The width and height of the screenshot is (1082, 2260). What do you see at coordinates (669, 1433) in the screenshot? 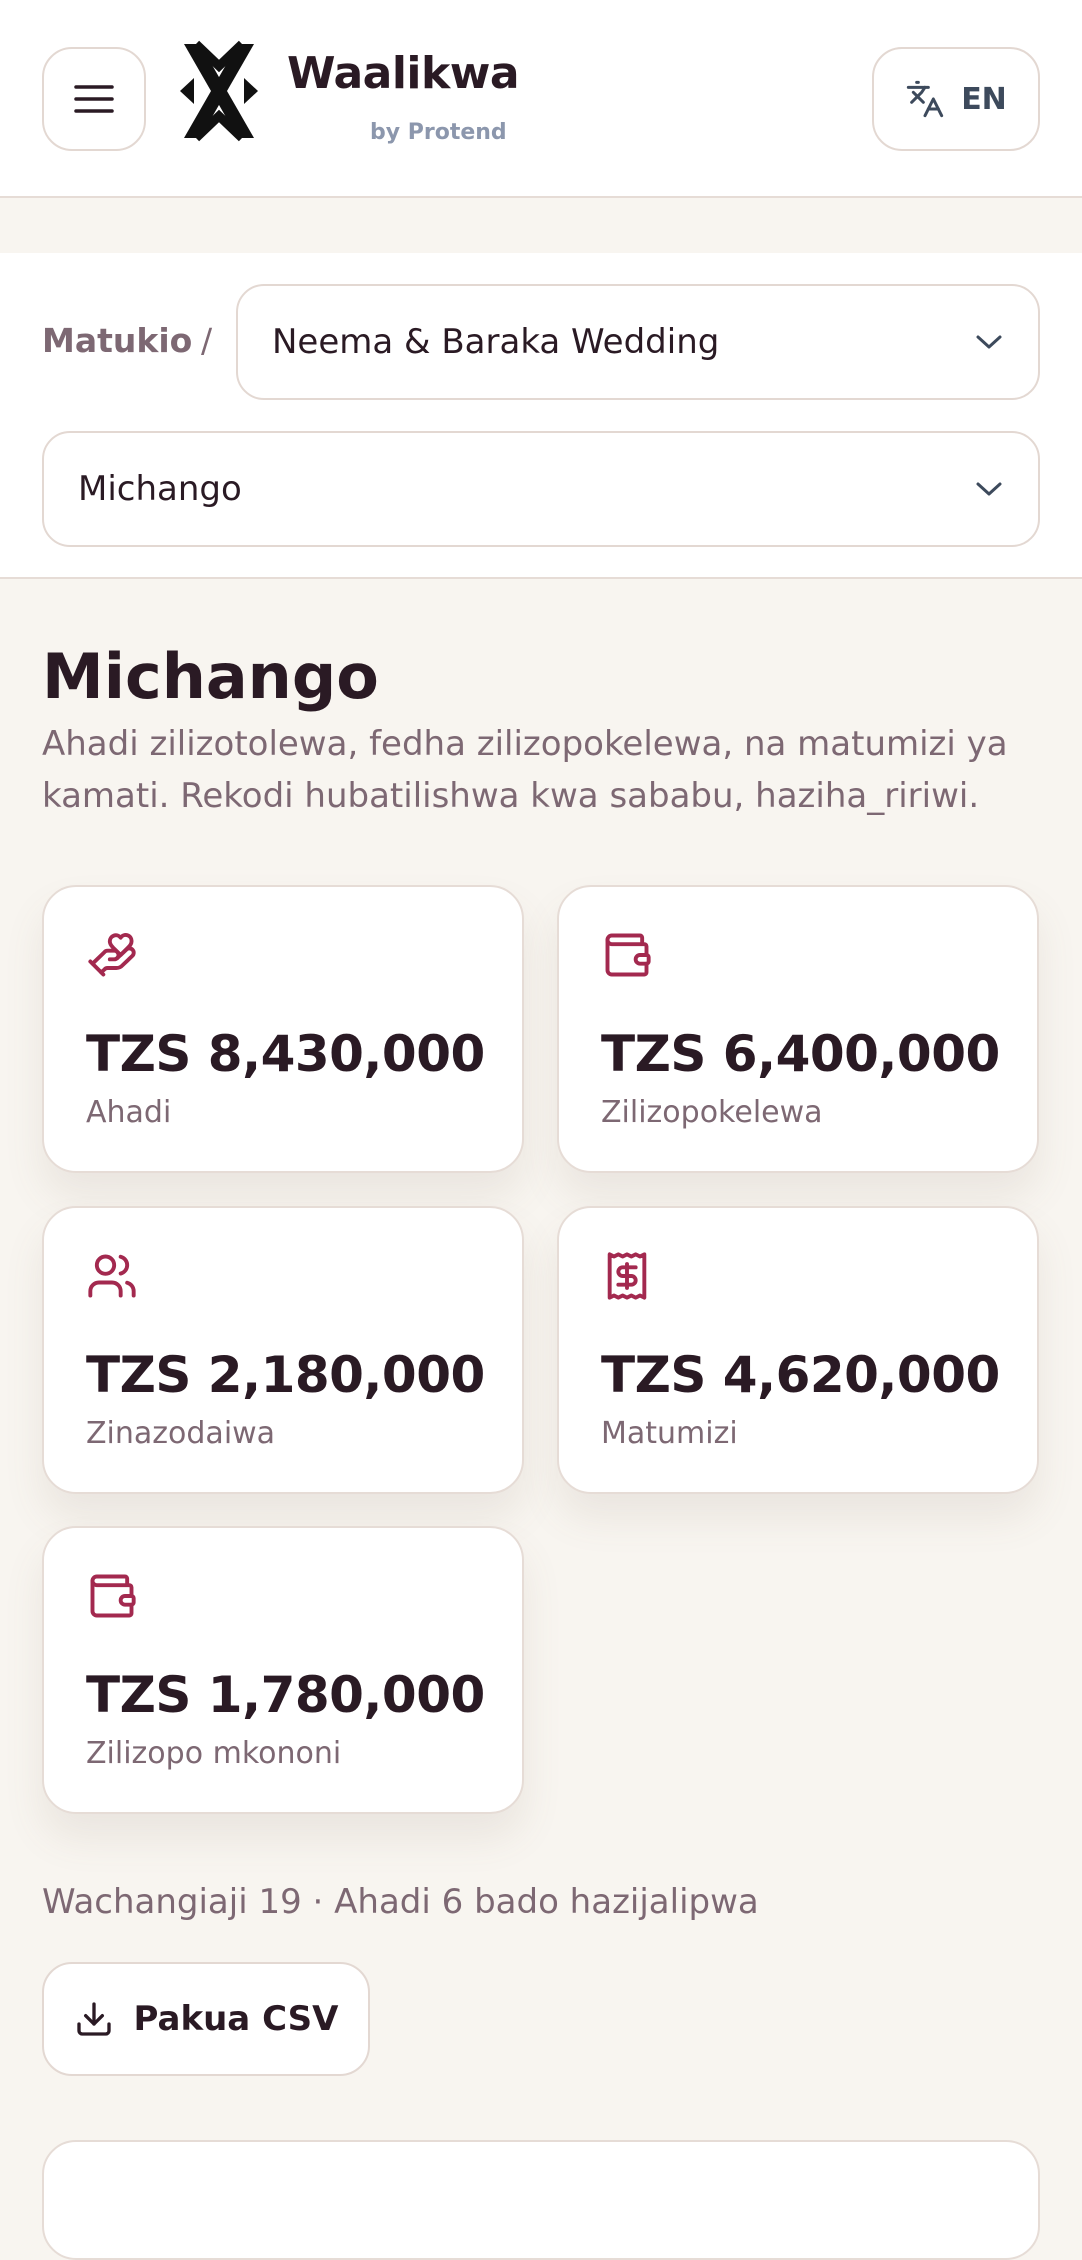
I see `stat-label: Matumizi` at bounding box center [669, 1433].